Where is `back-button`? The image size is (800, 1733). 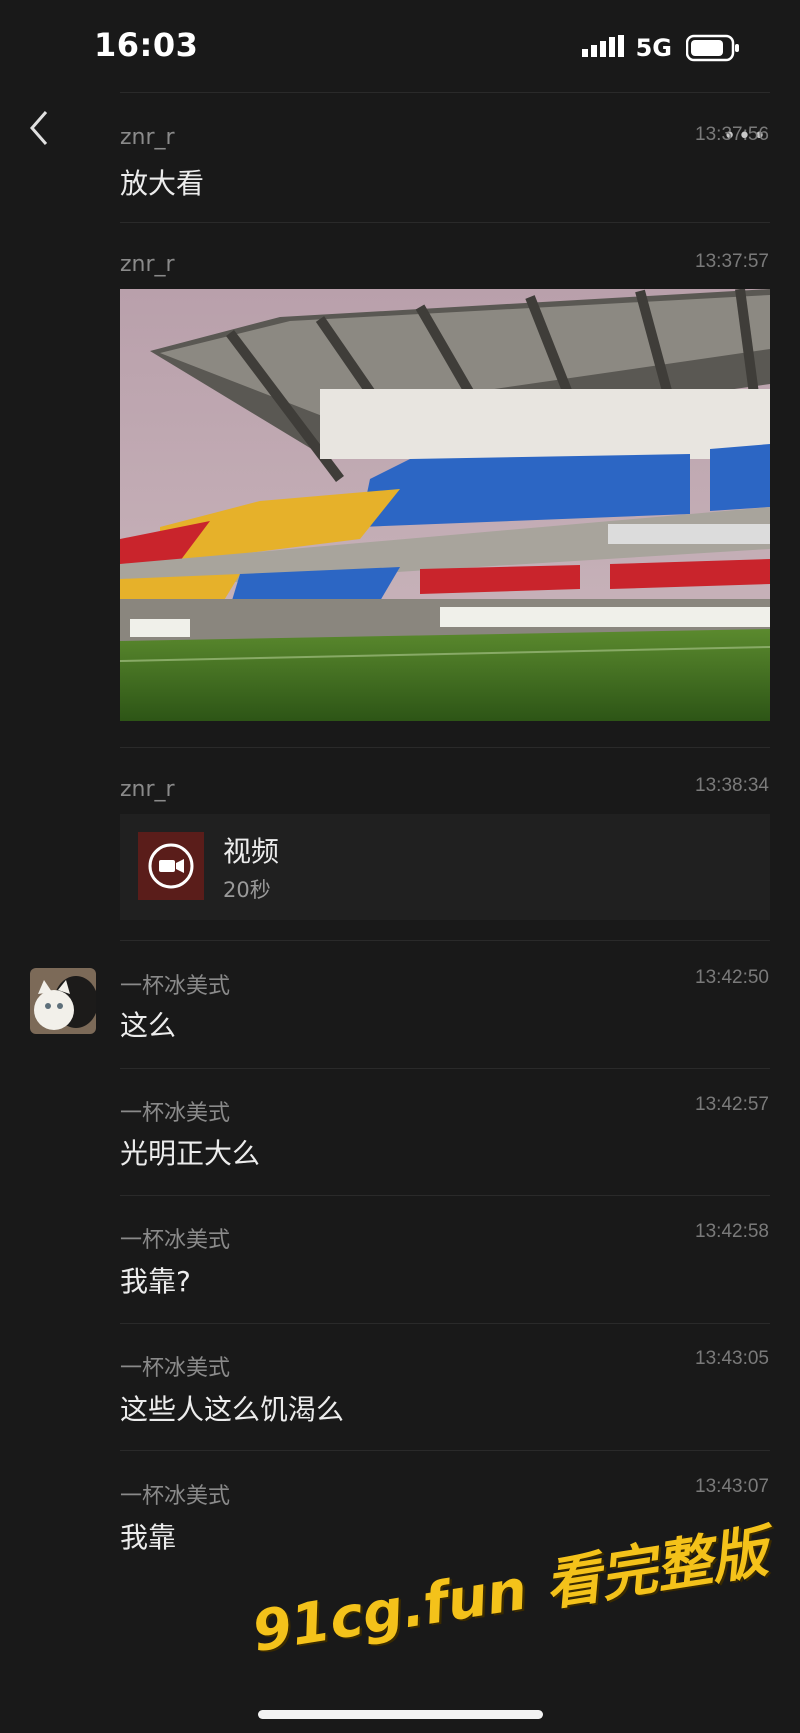
back-button is located at coordinates (41, 128).